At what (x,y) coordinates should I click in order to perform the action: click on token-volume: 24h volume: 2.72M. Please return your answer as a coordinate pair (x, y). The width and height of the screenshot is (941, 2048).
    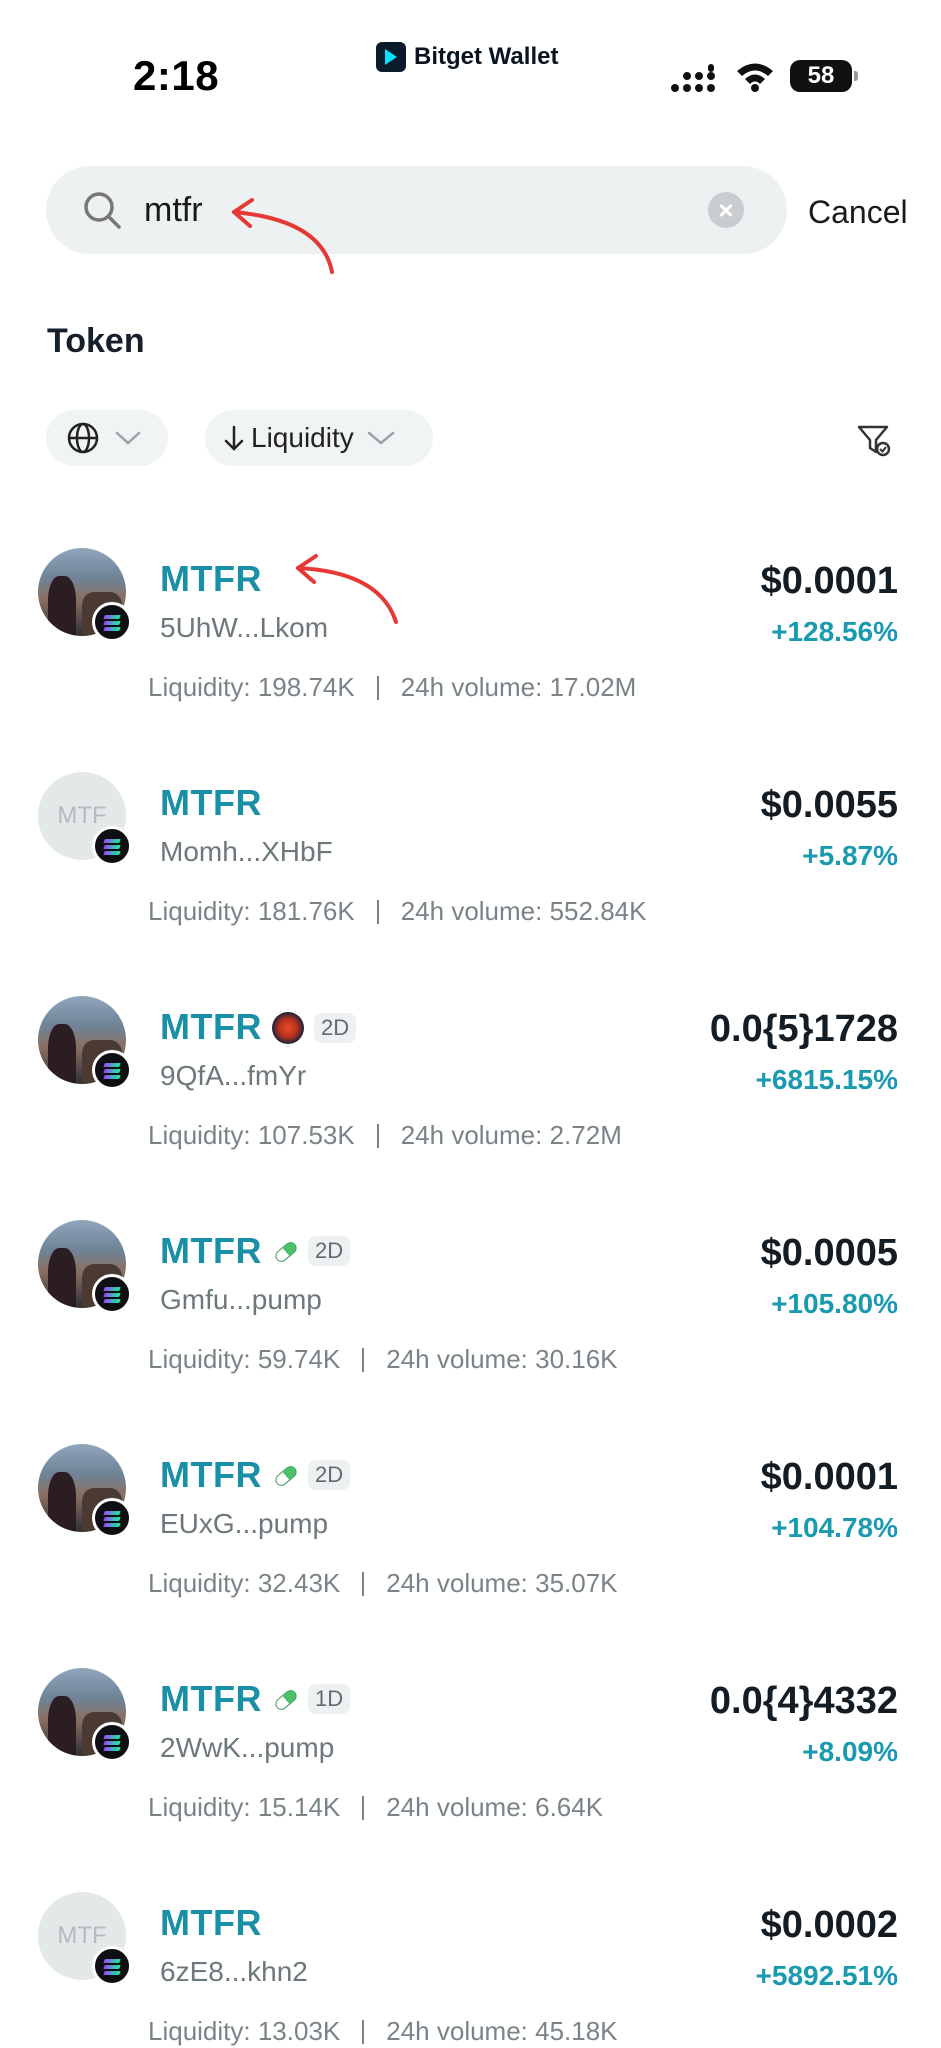
    Looking at the image, I should click on (511, 1135).